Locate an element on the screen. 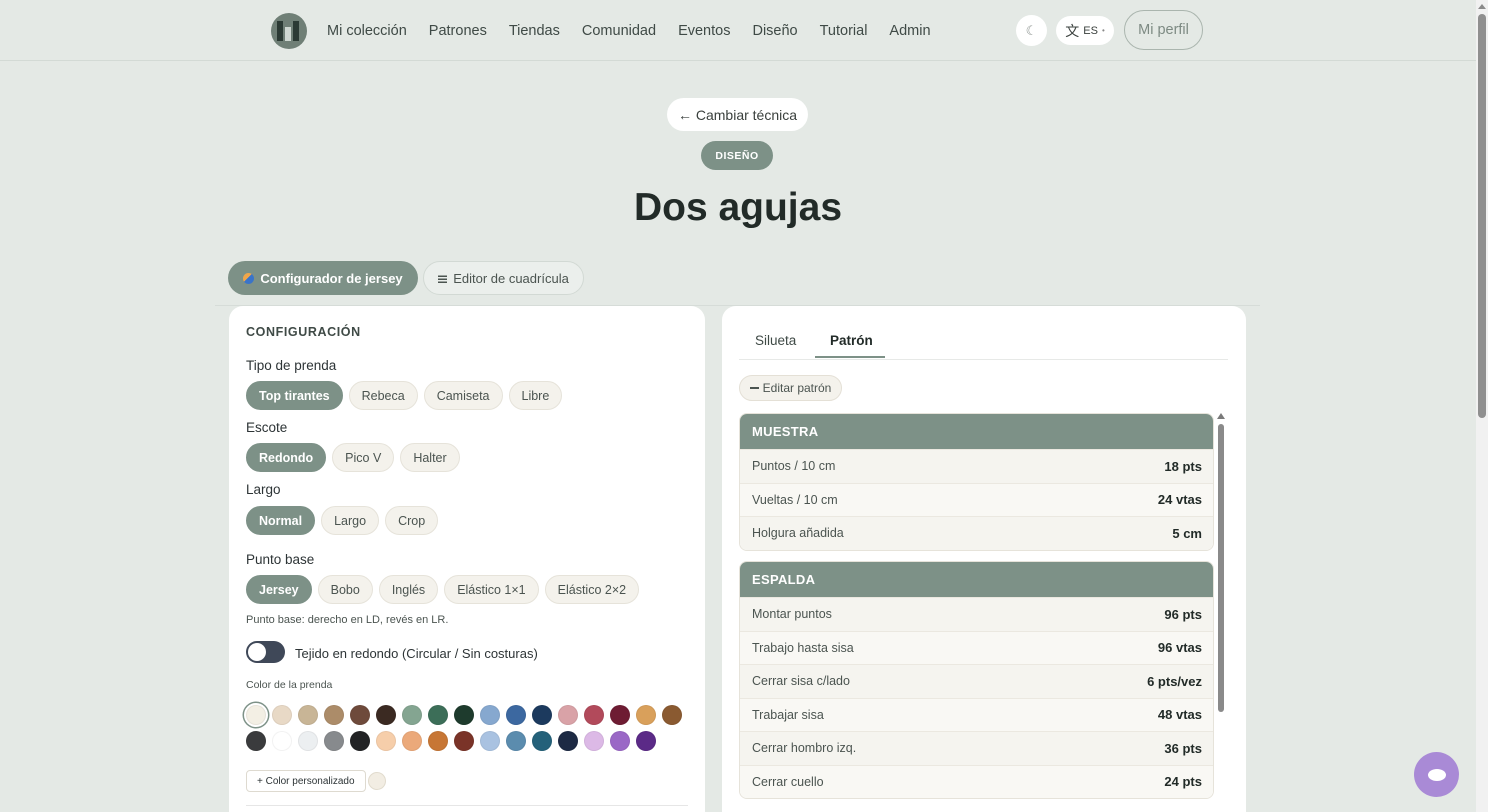 This screenshot has width=1488, height=812. length-option-crop: Crop is located at coordinates (412, 520).